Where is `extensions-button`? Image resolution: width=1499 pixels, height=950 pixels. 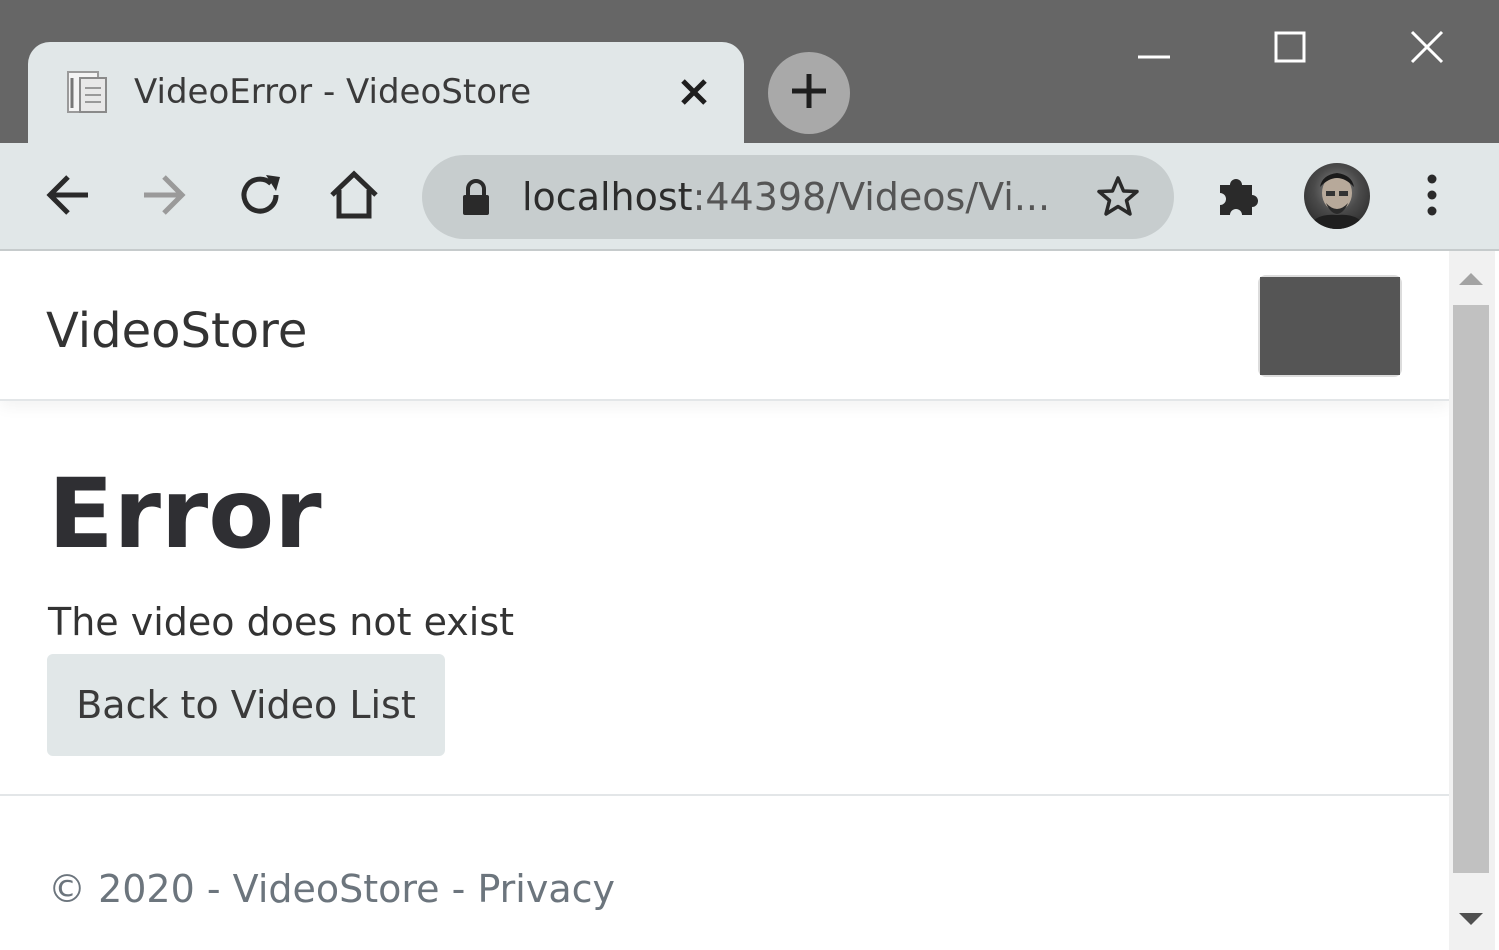
extensions-button is located at coordinates (1238, 197).